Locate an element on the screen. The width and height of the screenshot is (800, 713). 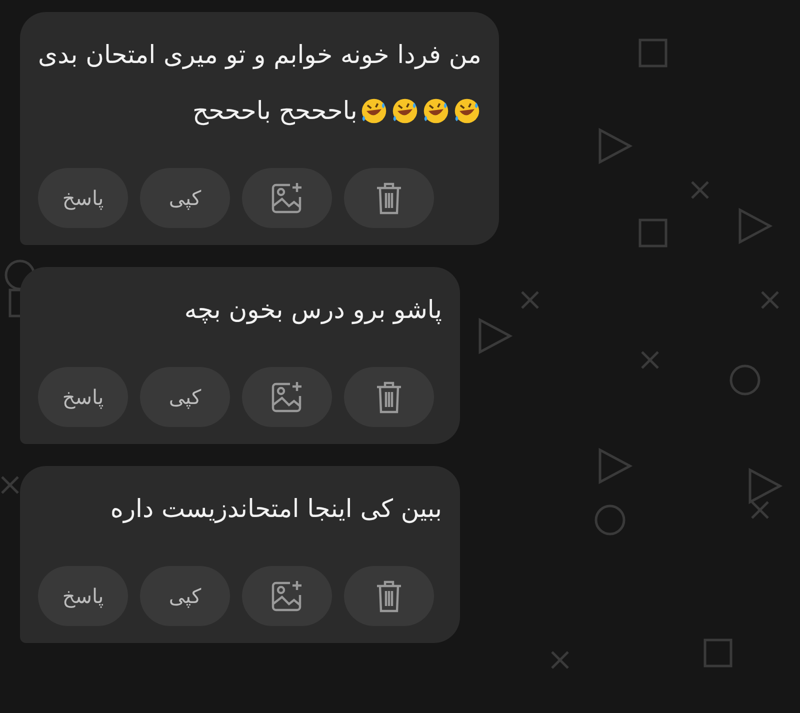
message-text: ببین کی اینجا امتحاندزیست داره is located at coordinates (276, 509).